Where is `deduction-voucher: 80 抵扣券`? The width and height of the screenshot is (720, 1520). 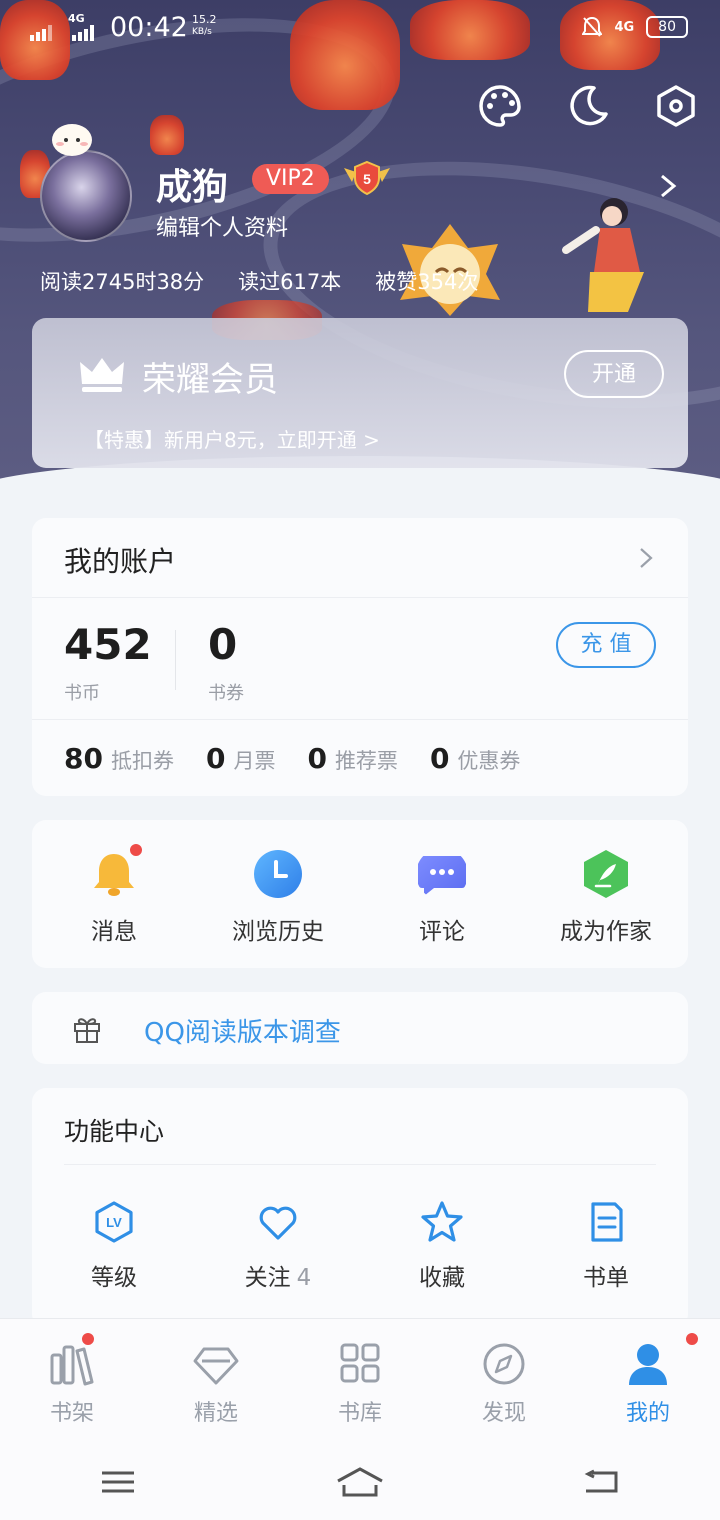 deduction-voucher: 80 抵扣券 is located at coordinates (119, 758).